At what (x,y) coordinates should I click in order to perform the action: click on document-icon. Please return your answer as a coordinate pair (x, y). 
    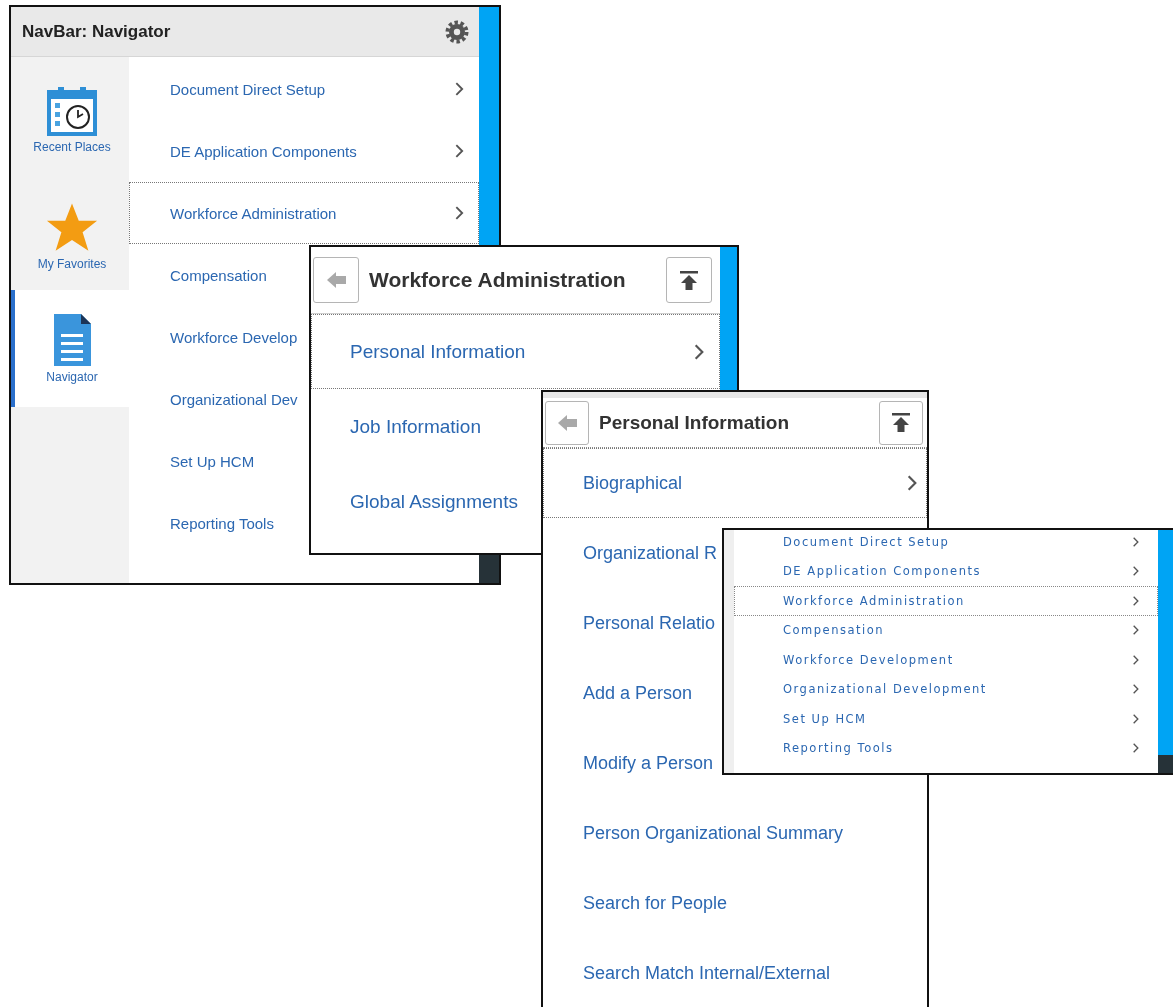
    Looking at the image, I should click on (72, 339).